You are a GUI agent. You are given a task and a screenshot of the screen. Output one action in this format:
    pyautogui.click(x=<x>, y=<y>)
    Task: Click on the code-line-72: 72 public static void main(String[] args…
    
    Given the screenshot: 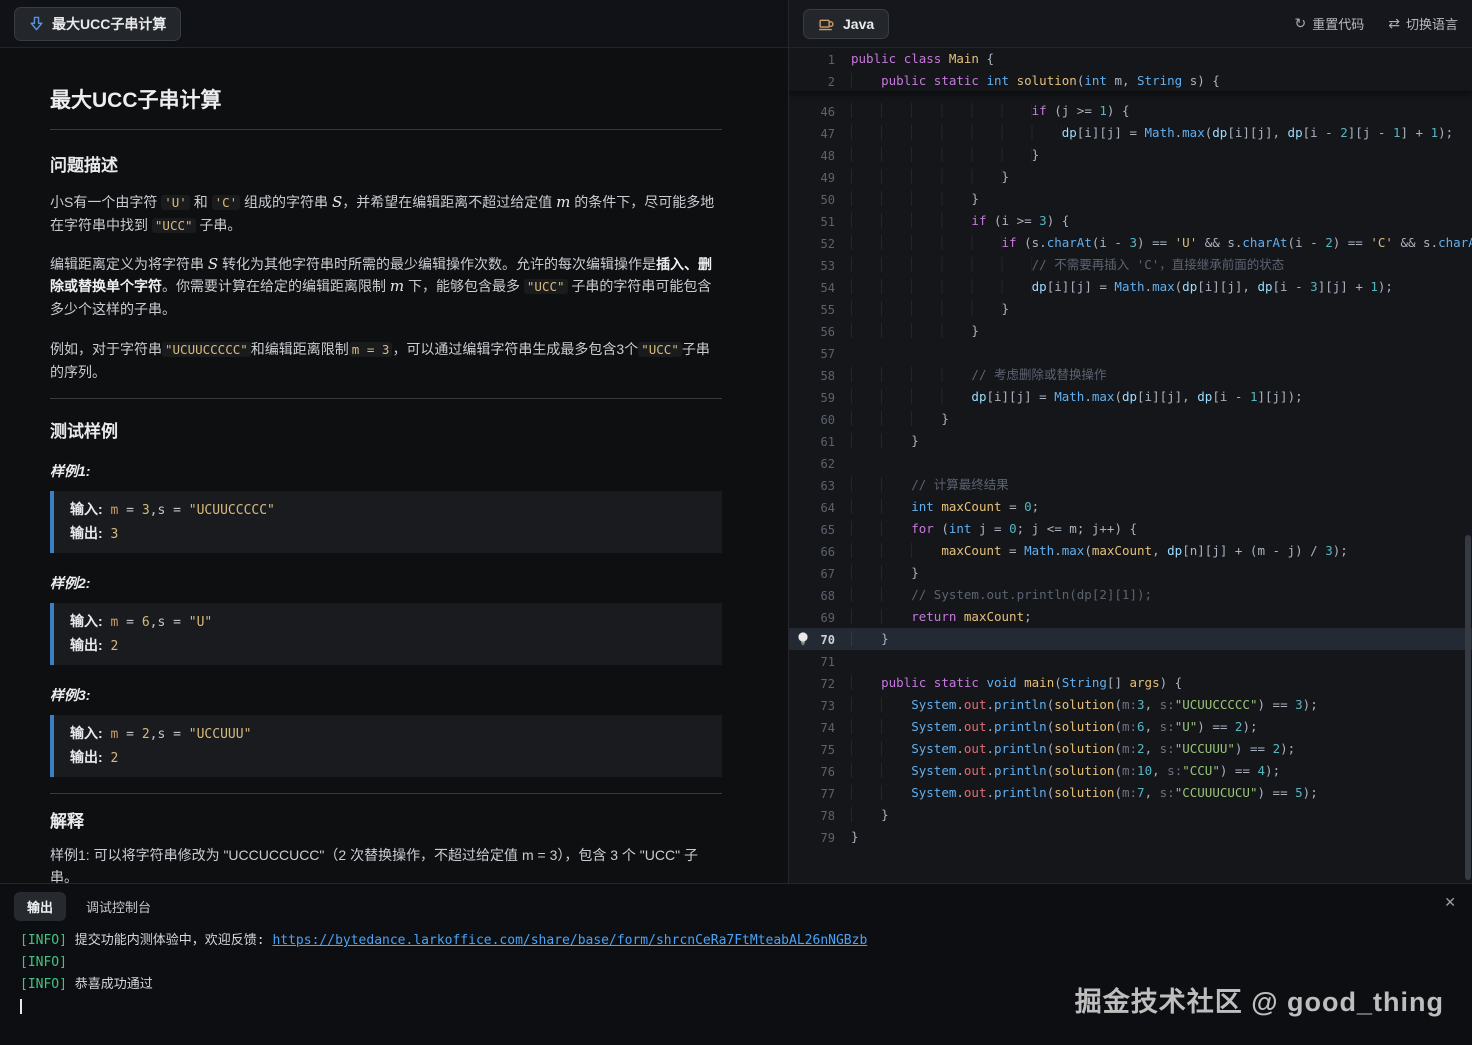 What is the action you would take?
    pyautogui.click(x=1130, y=683)
    